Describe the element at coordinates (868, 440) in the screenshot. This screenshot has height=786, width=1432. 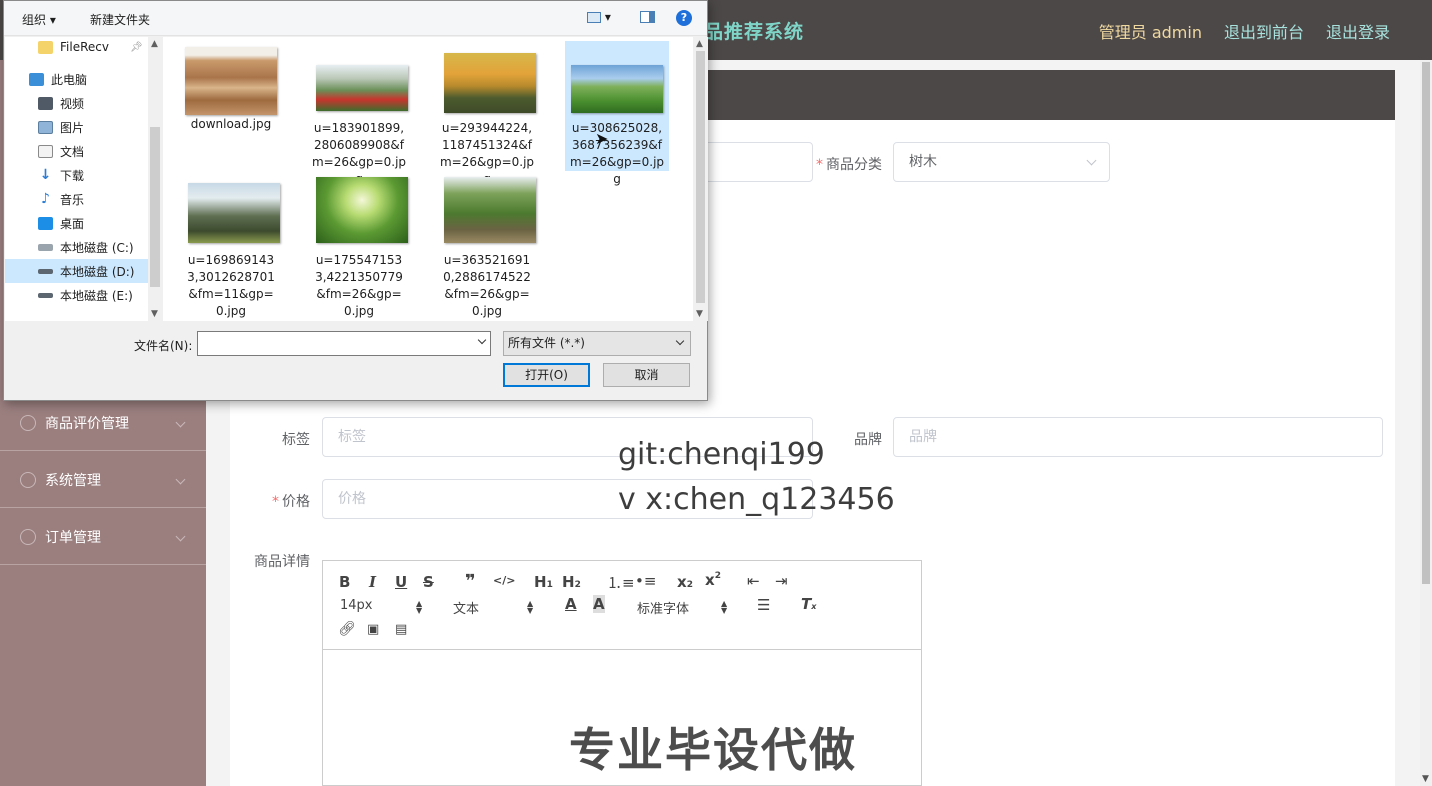
I see `brand-label: 品牌` at that location.